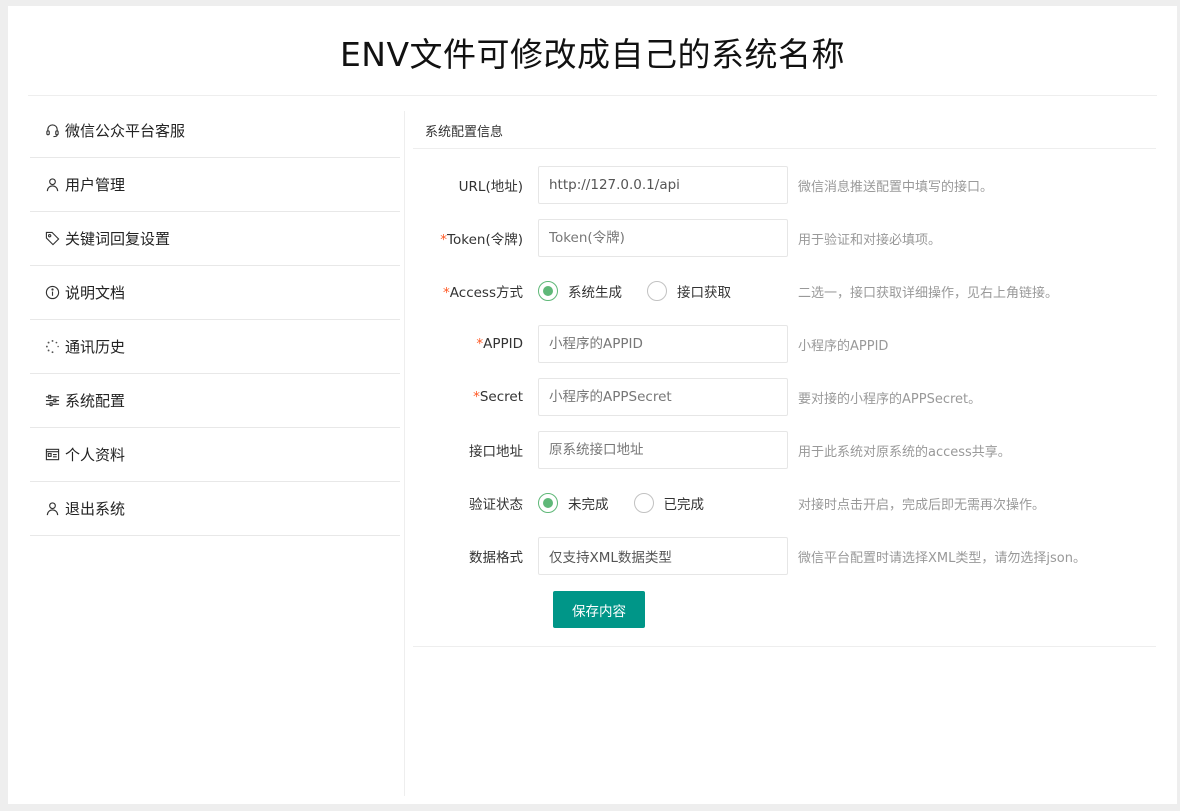  I want to click on sidebar-item-label: 退出系统, so click(95, 509).